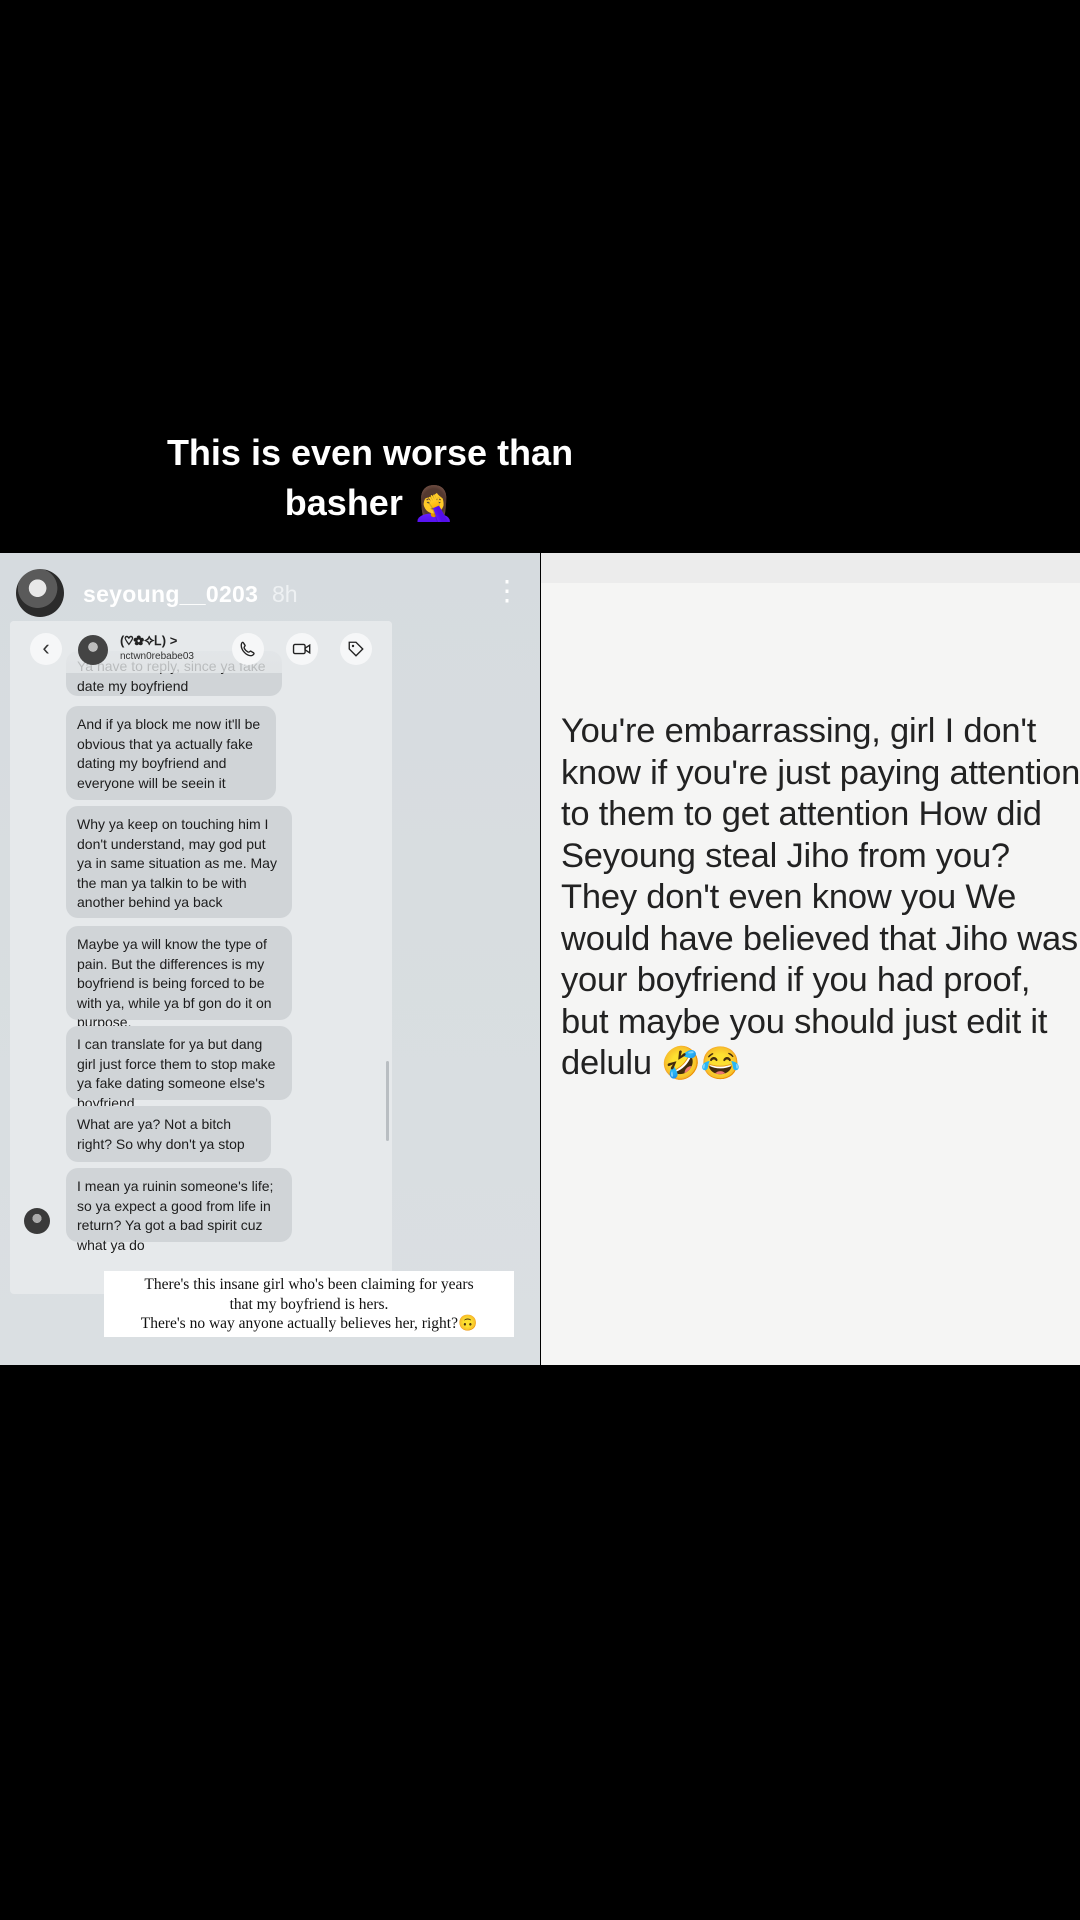 The width and height of the screenshot is (1080, 1920). I want to click on caption-line-1: This is even worse than, so click(370, 452).